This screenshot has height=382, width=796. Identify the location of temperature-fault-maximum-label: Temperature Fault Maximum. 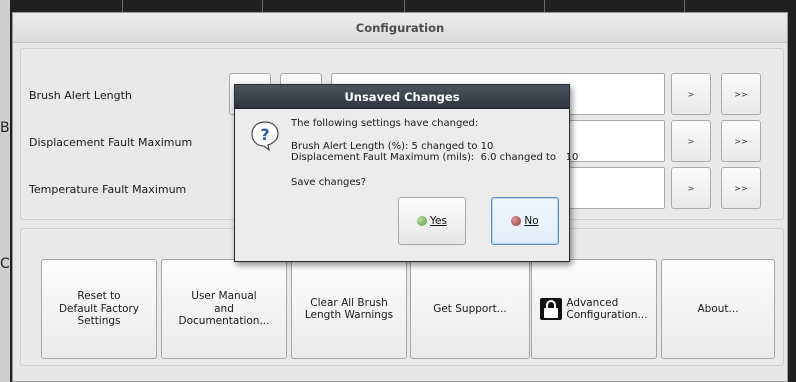
(108, 189).